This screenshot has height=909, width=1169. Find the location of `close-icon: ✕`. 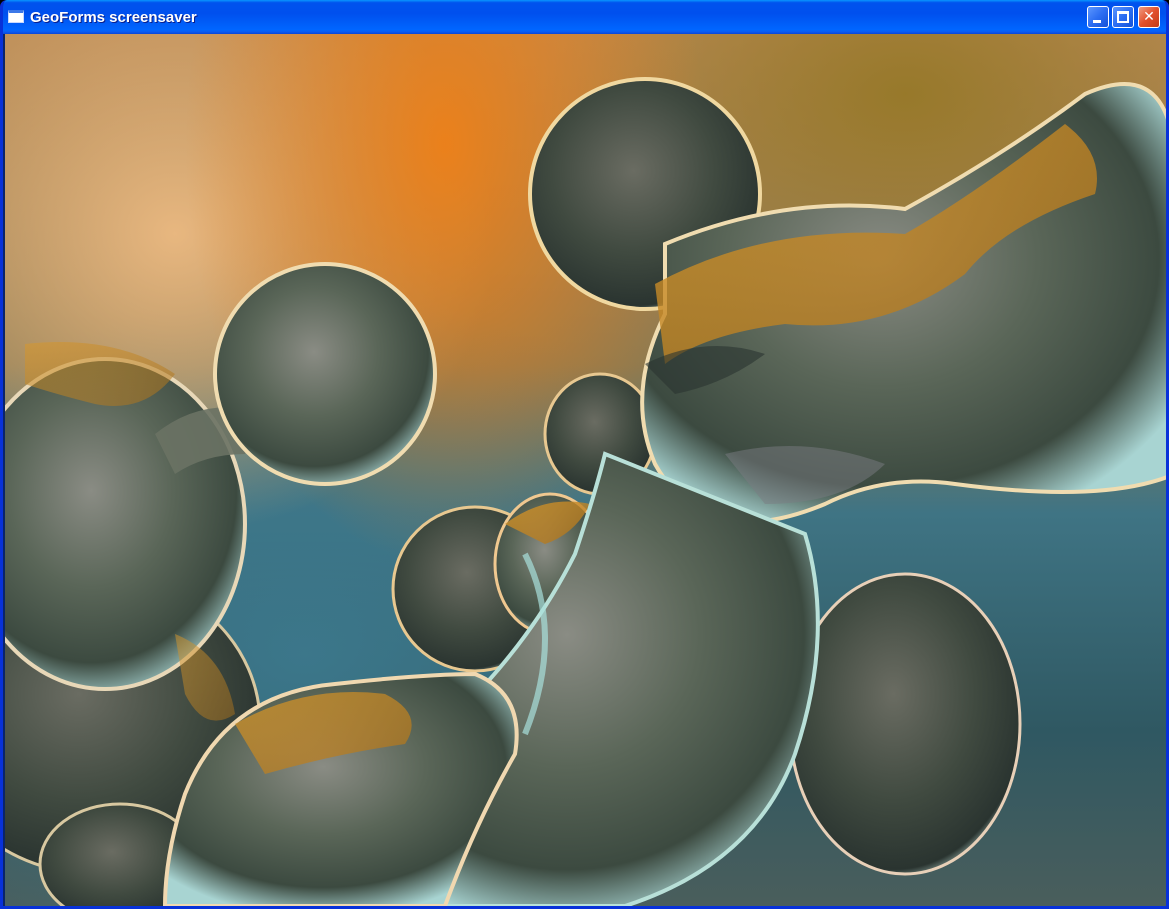

close-icon: ✕ is located at coordinates (1149, 17).